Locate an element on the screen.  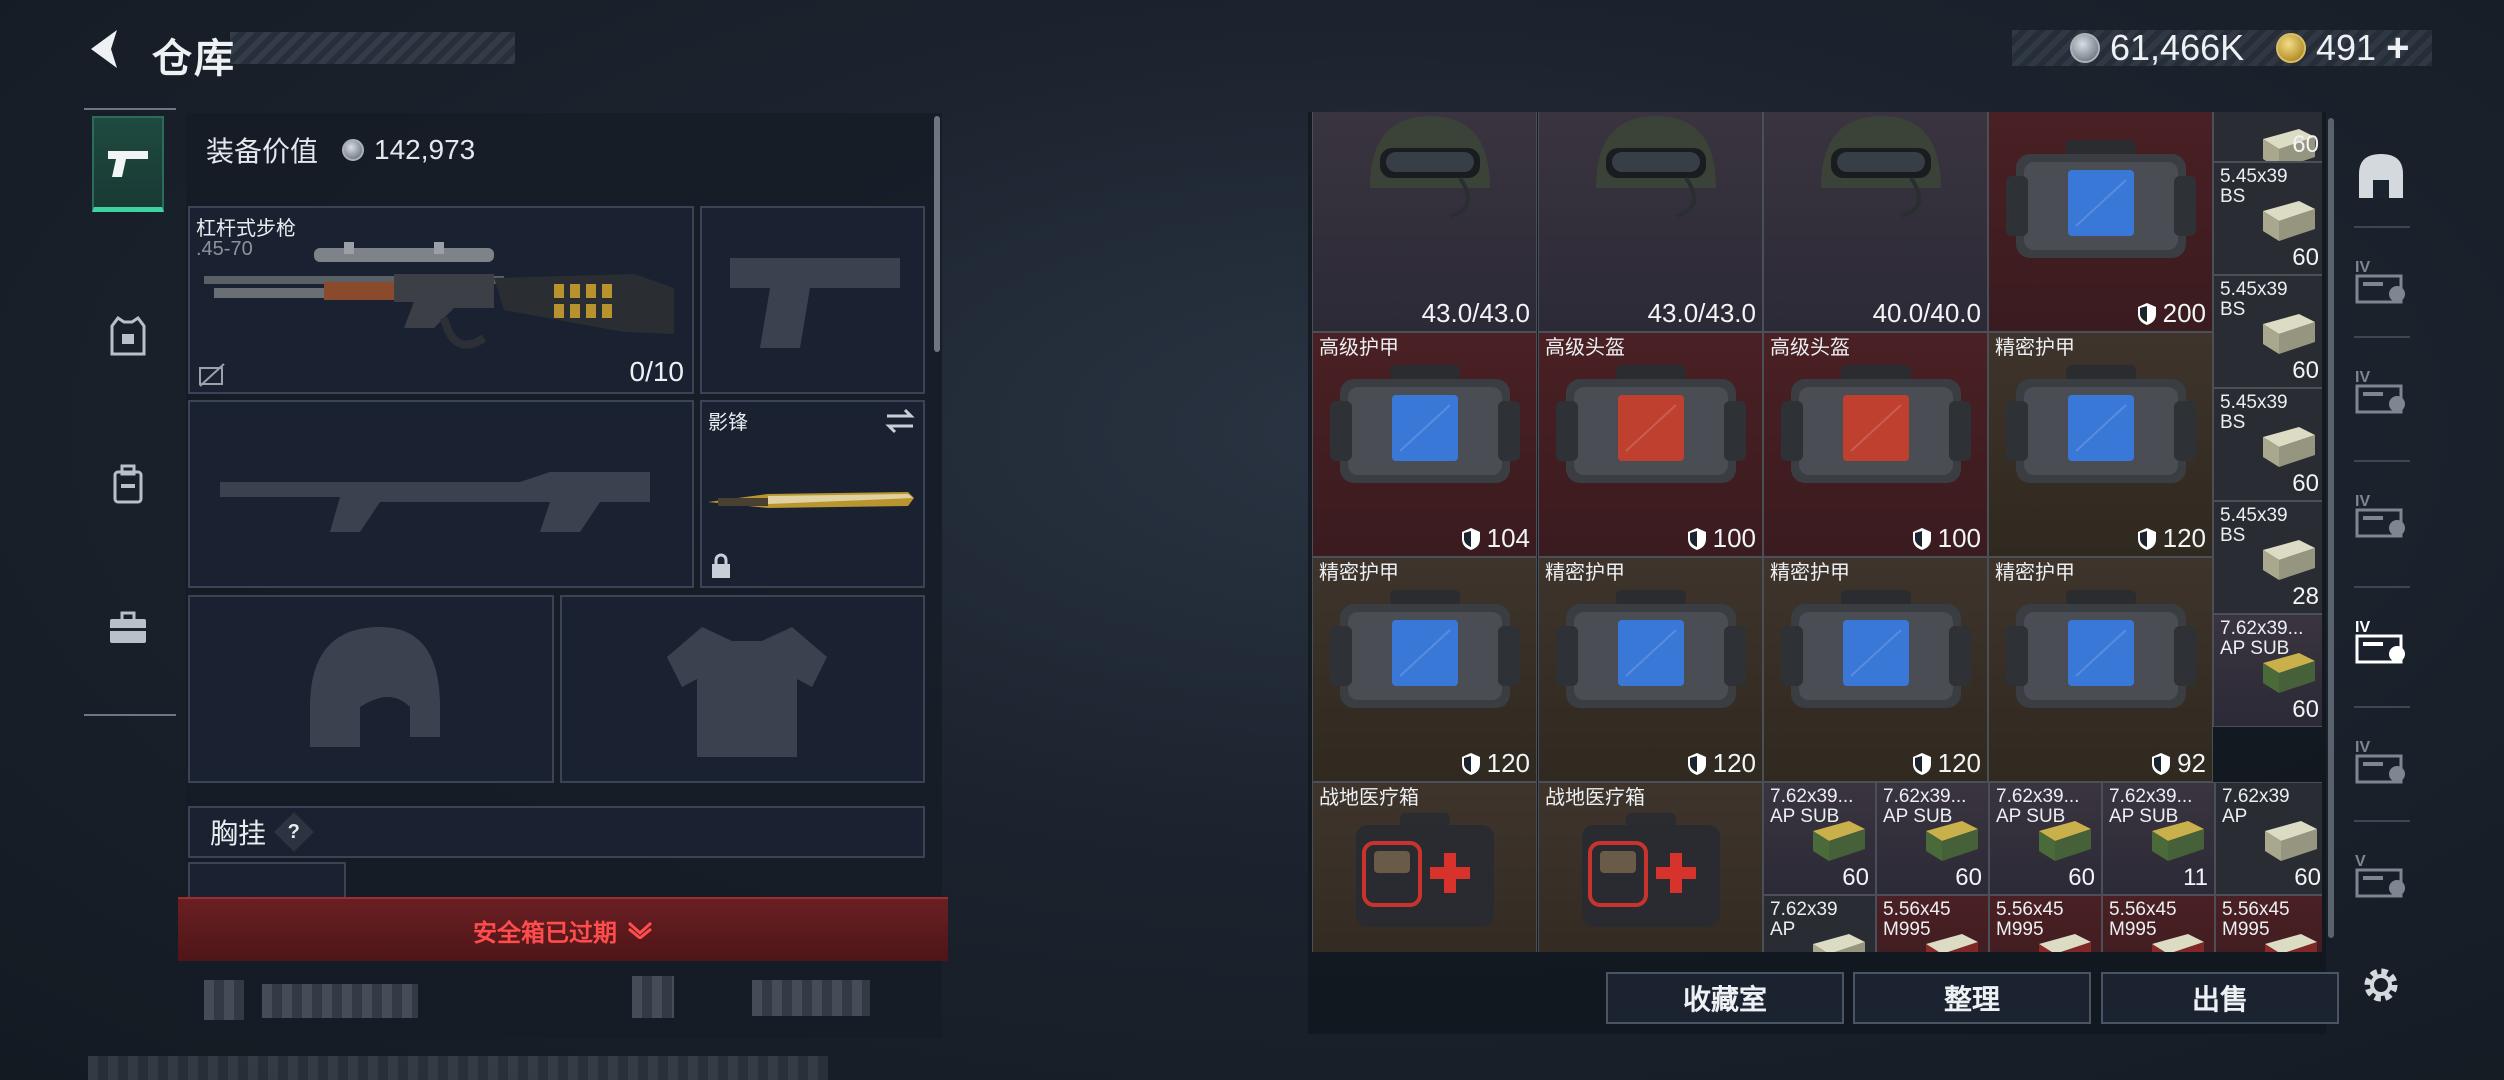
inventory-item: 战地医疗箱645 is located at coordinates (1424, 867).